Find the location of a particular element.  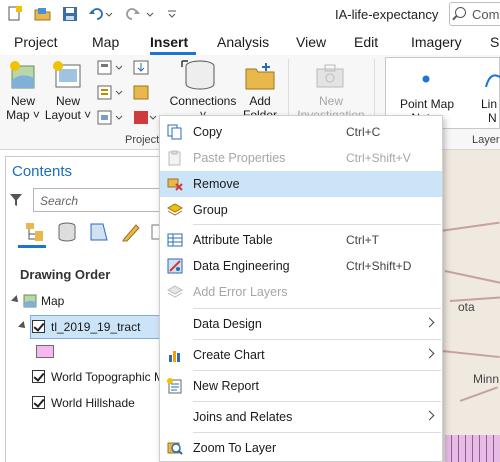

line-map-note-icon is located at coordinates (492, 81).